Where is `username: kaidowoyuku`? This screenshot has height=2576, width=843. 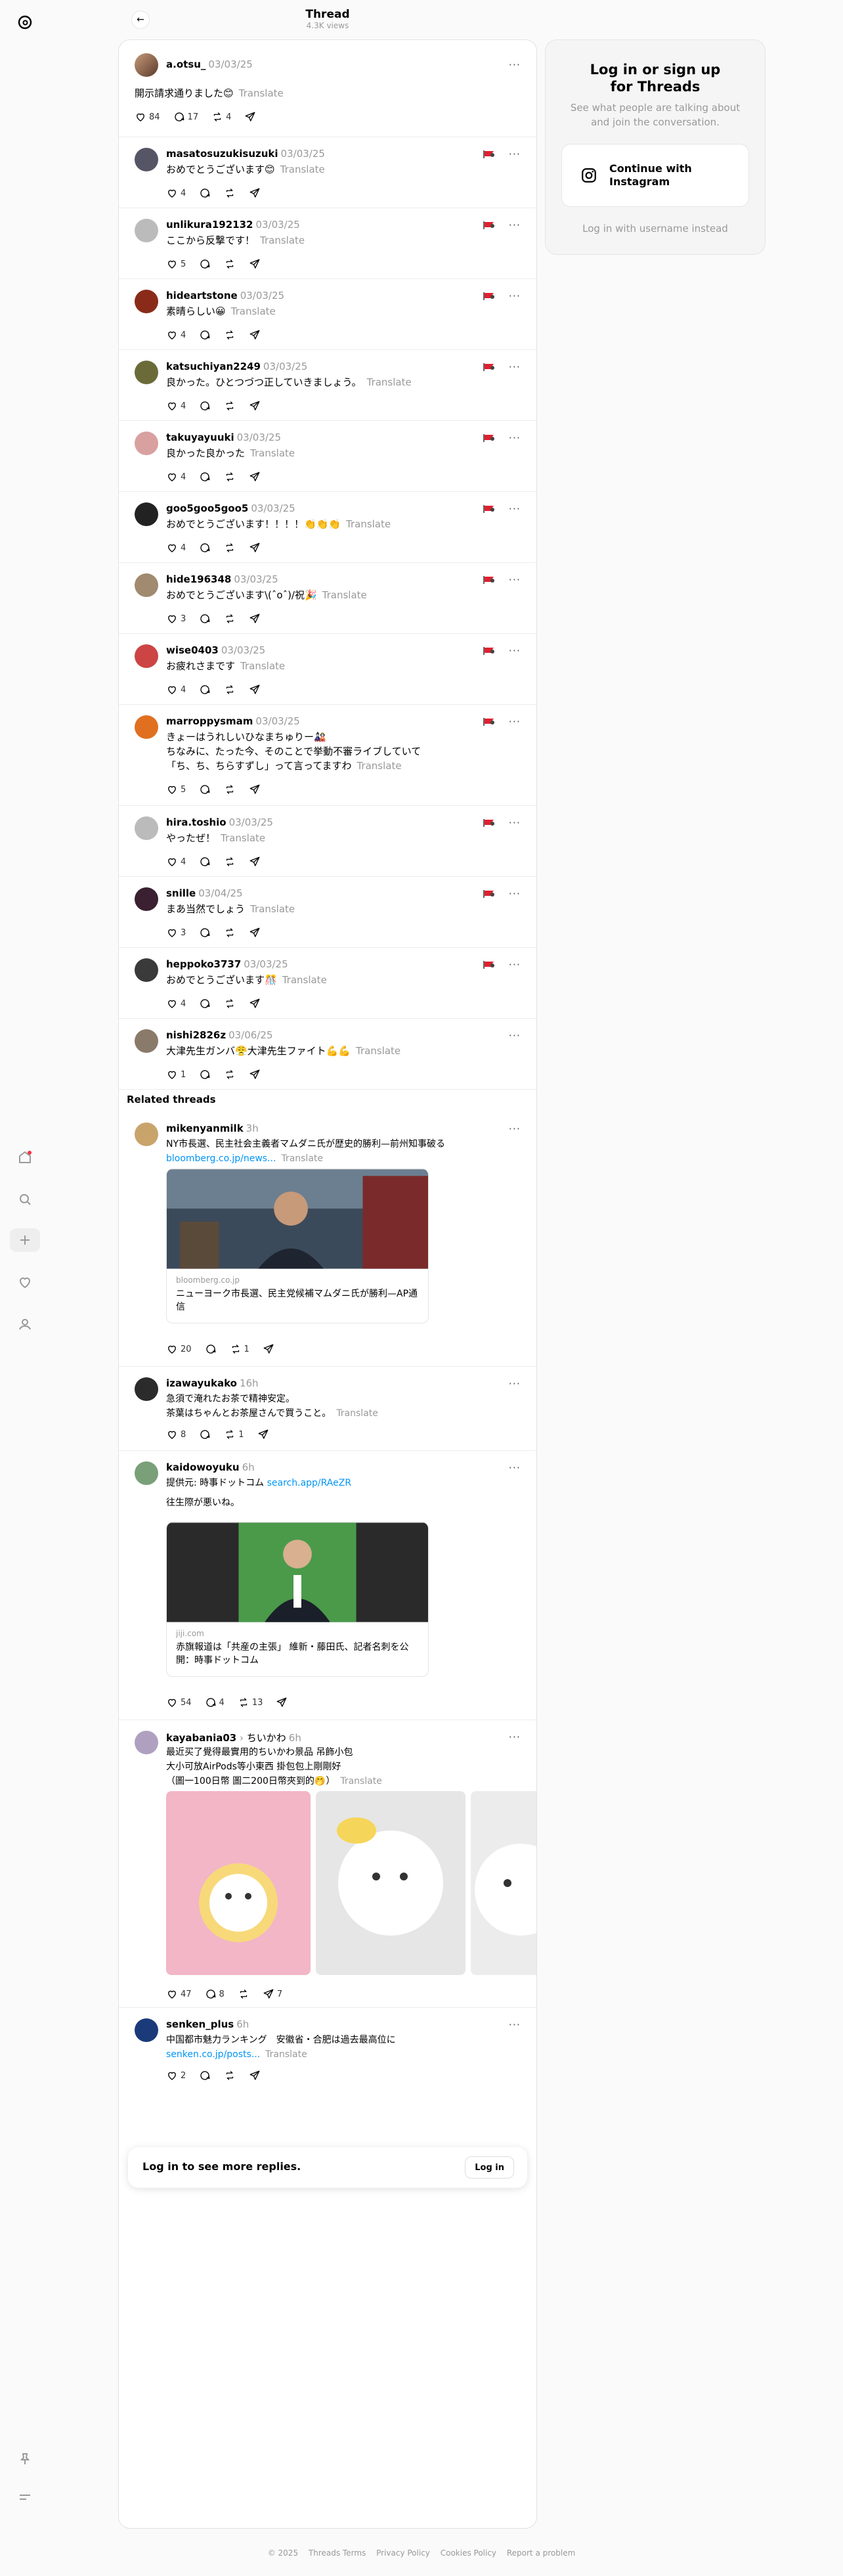
username: kaidowoyuku is located at coordinates (203, 1467).